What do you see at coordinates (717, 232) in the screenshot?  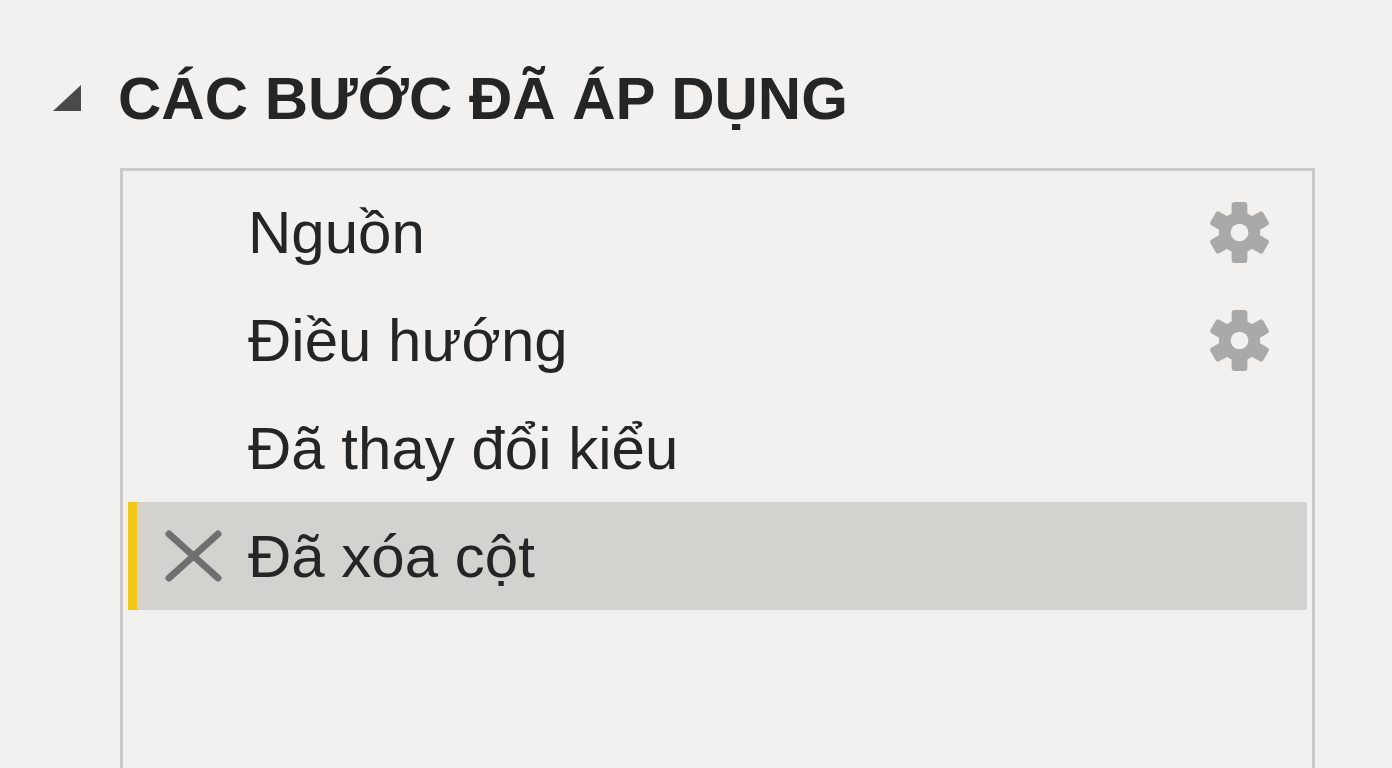 I see `step-item: Nguồn` at bounding box center [717, 232].